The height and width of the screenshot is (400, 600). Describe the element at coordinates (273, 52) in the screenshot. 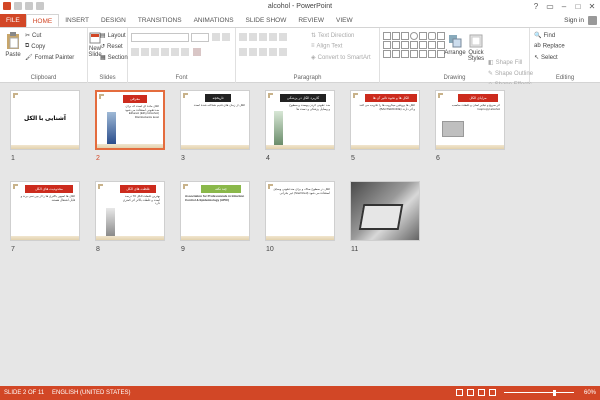

I see `justify-icon` at that location.